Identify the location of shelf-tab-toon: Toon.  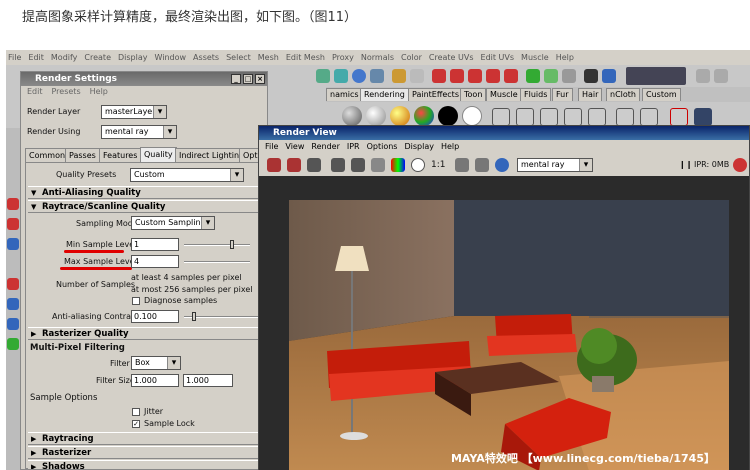
(473, 94).